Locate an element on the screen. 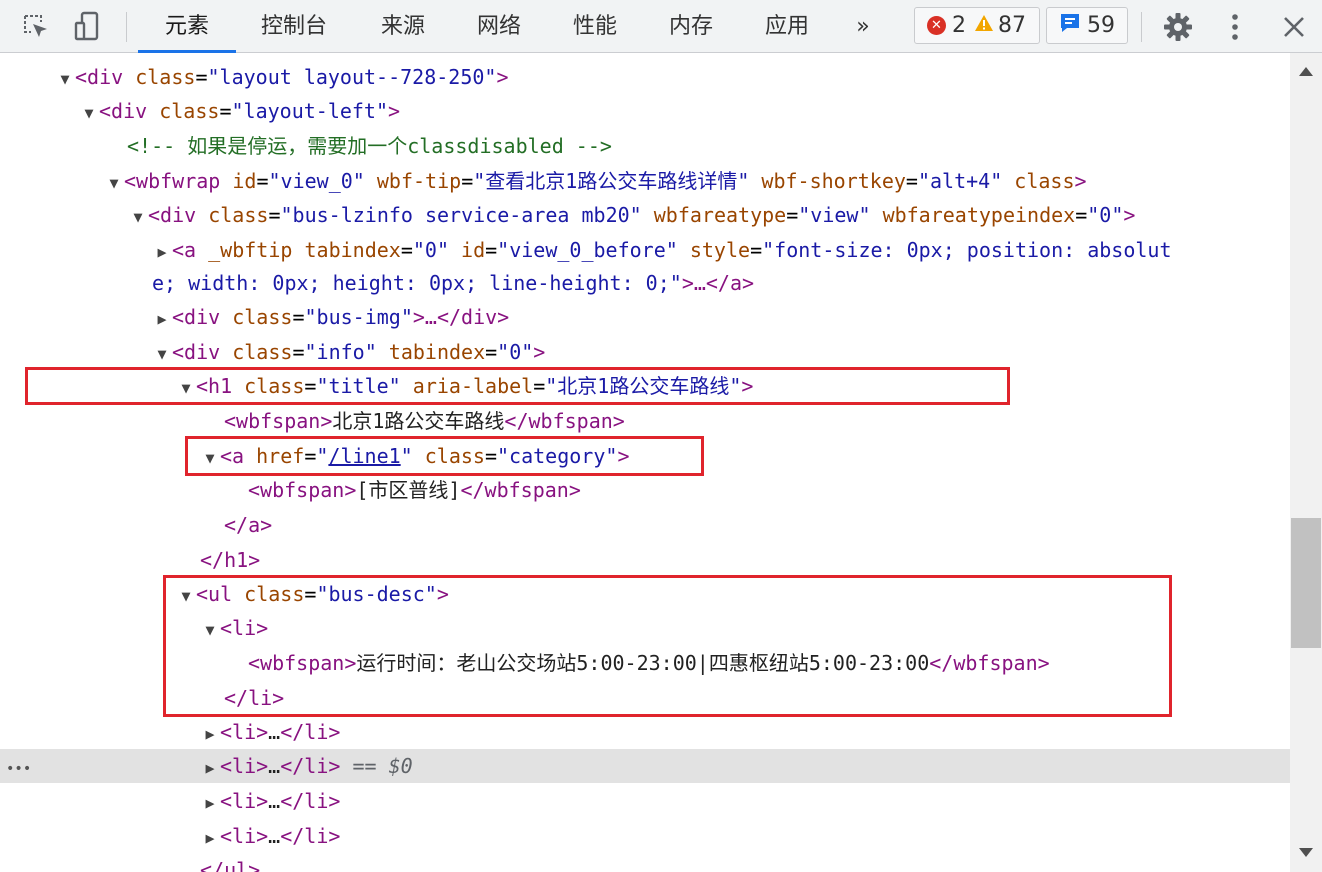 Image resolution: width=1322 pixels, height=872 pixels. issues-counter: ✕ 2 87 is located at coordinates (977, 25).